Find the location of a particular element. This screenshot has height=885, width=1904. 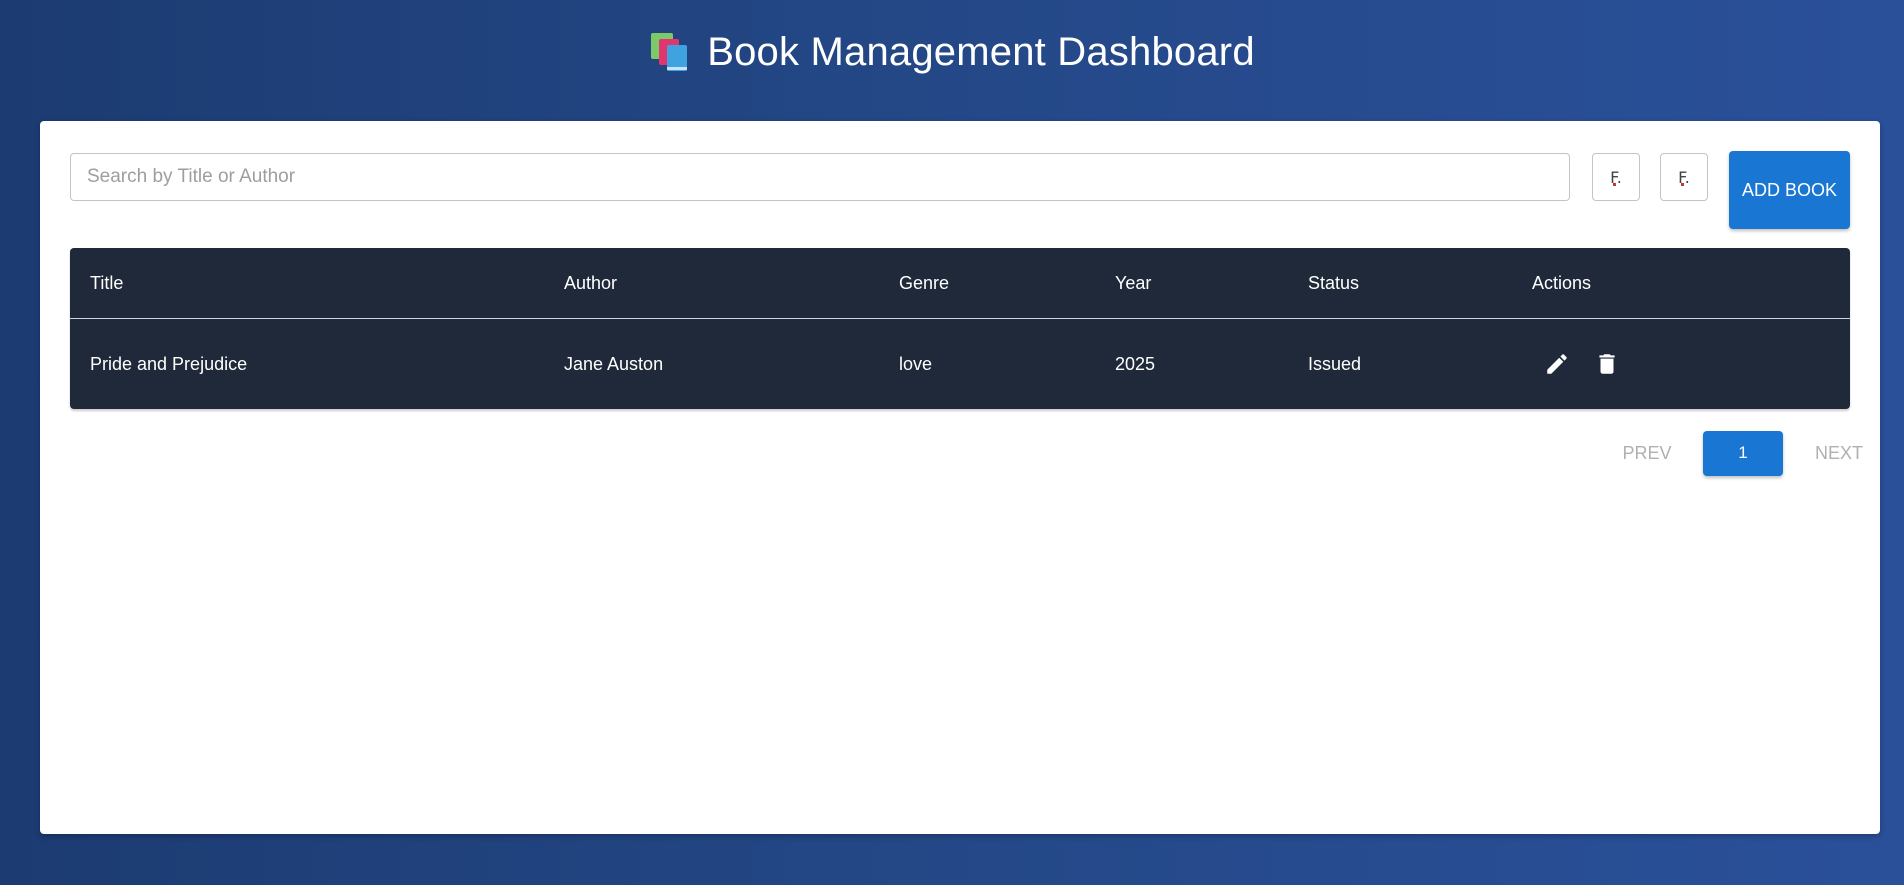

page-header: Book Management Dashboard is located at coordinates (952, 55).